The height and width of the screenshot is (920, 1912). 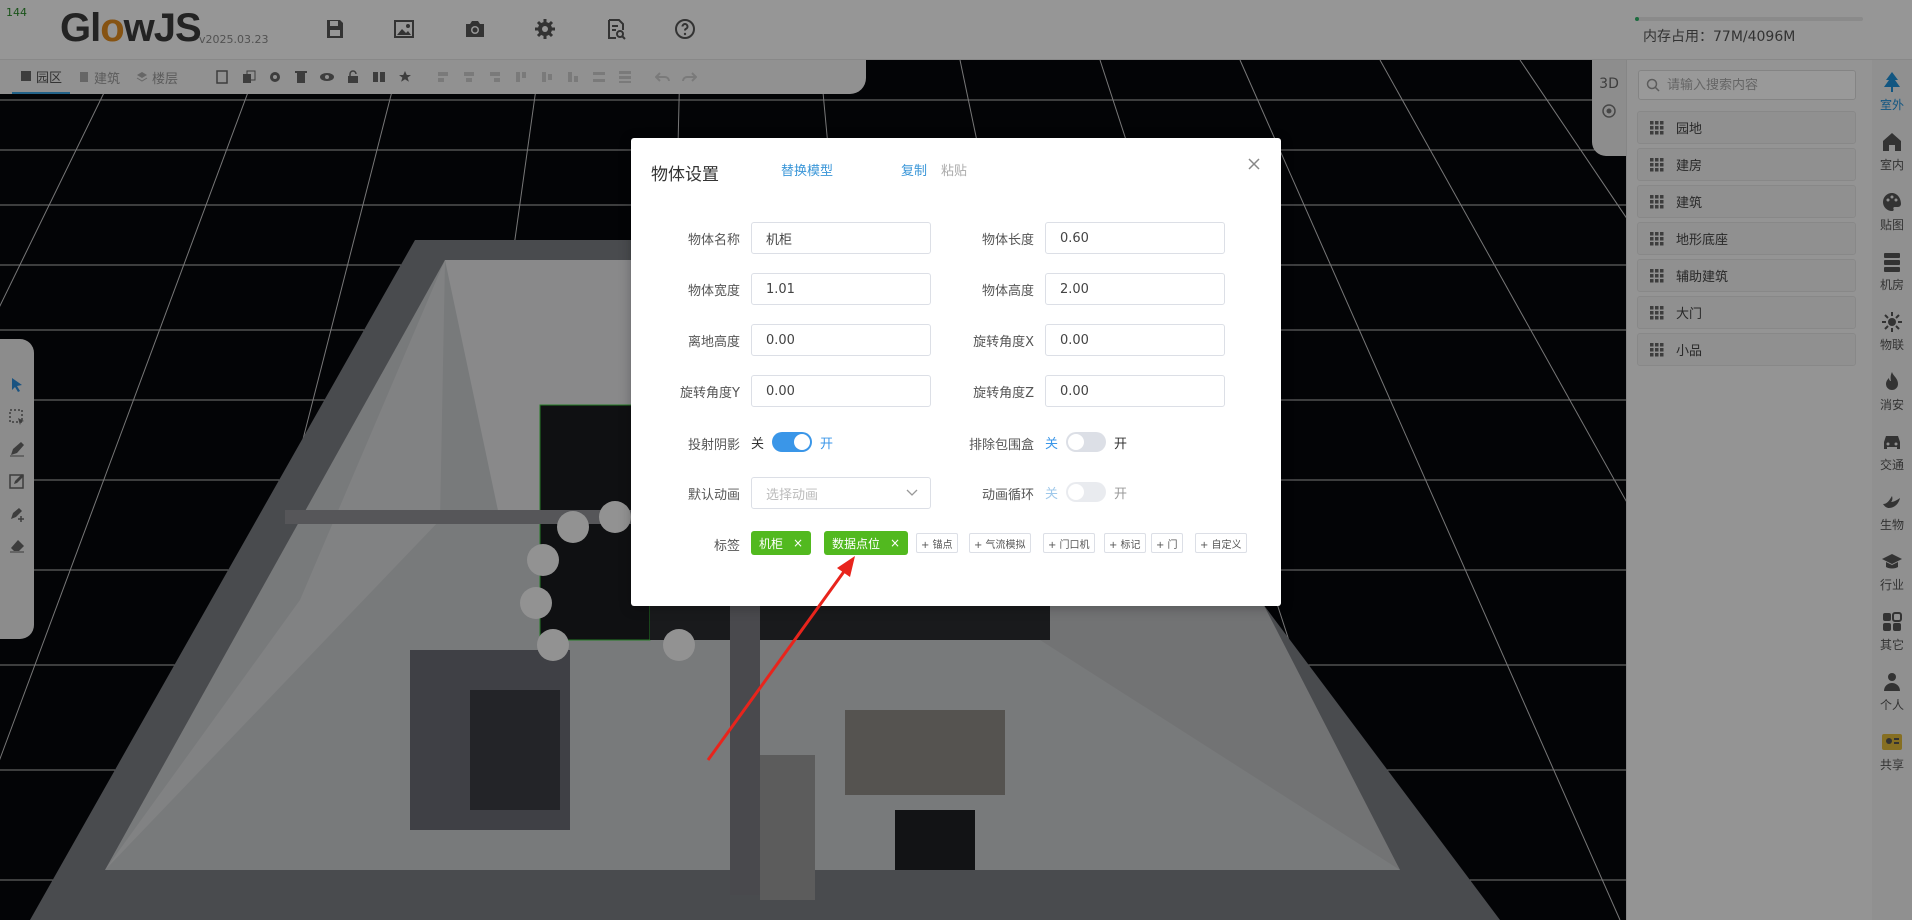 I want to click on add-tag-custom: + 自定义, so click(x=1221, y=543).